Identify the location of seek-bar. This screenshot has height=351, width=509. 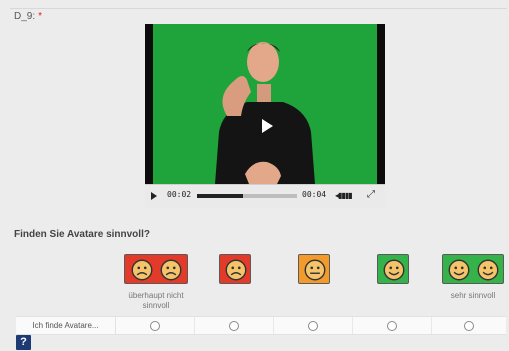
(247, 196).